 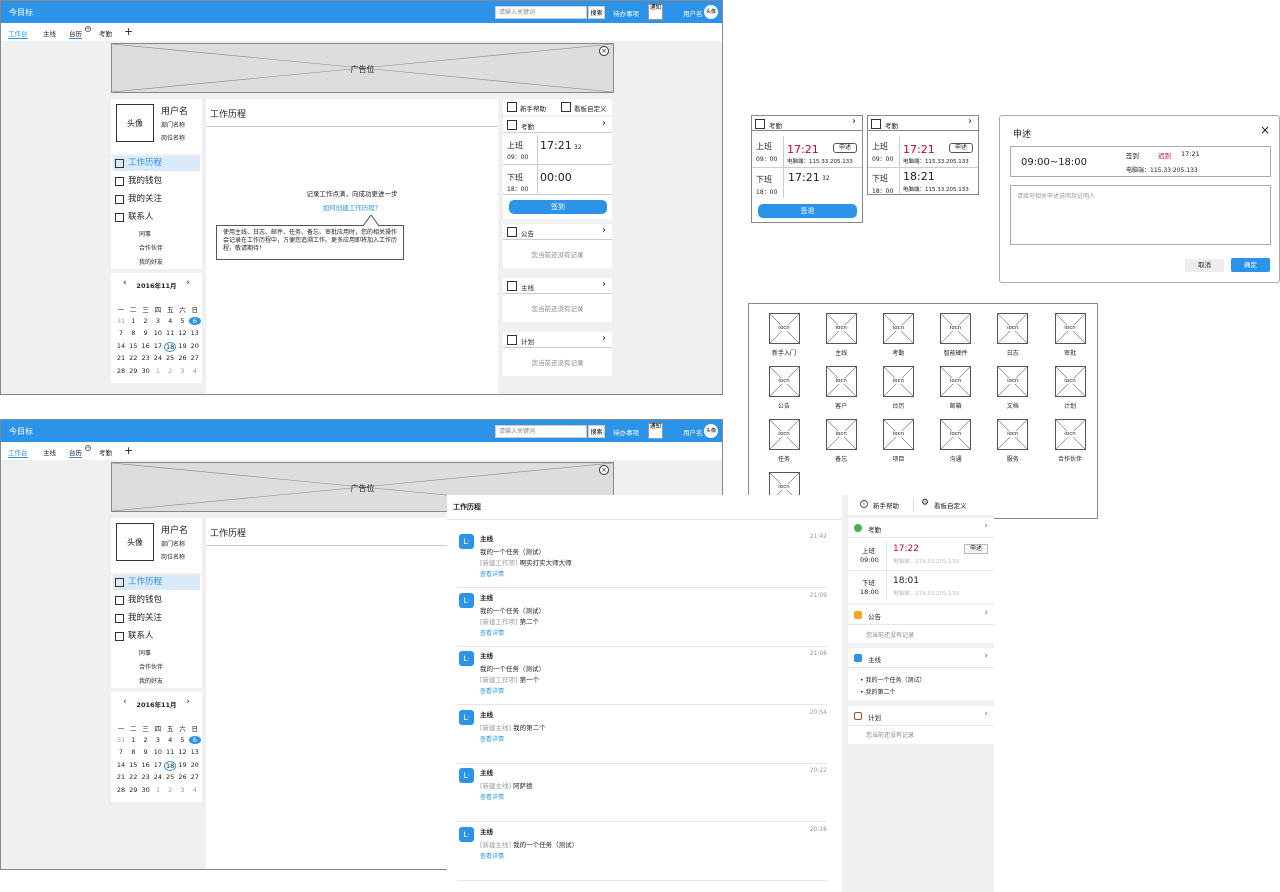 What do you see at coordinates (784, 441) in the screenshot?
I see `app-tile: iocn 任务` at bounding box center [784, 441].